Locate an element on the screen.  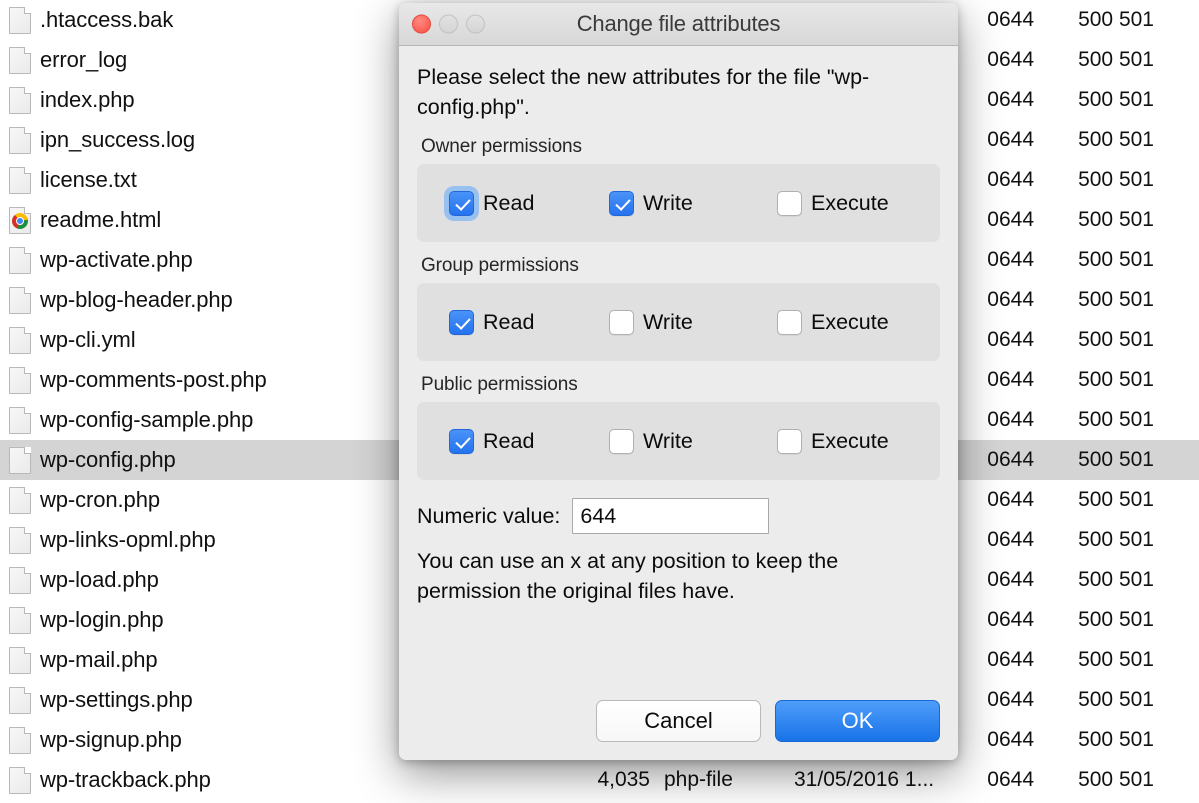
checkbox-write-group: Write is located at coordinates (693, 322).